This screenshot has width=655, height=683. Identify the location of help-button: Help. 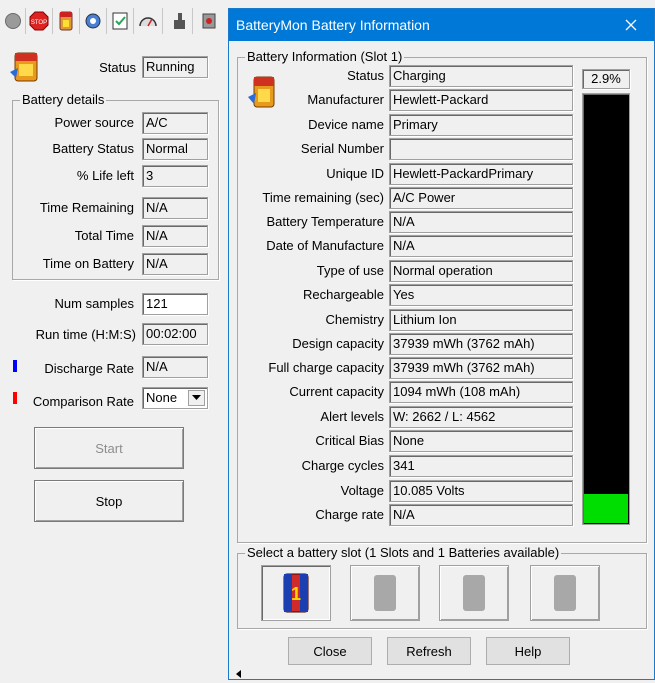
(528, 651).